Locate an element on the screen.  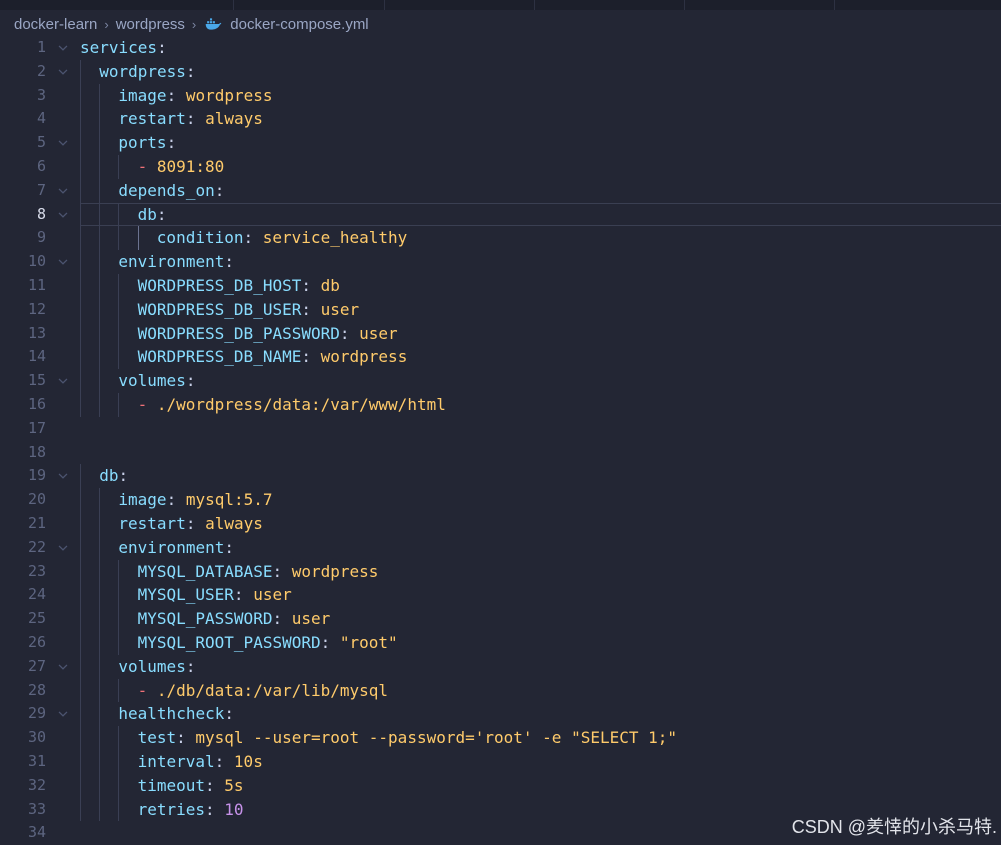
code-line: 27 volumes: is located at coordinates (500, 667).